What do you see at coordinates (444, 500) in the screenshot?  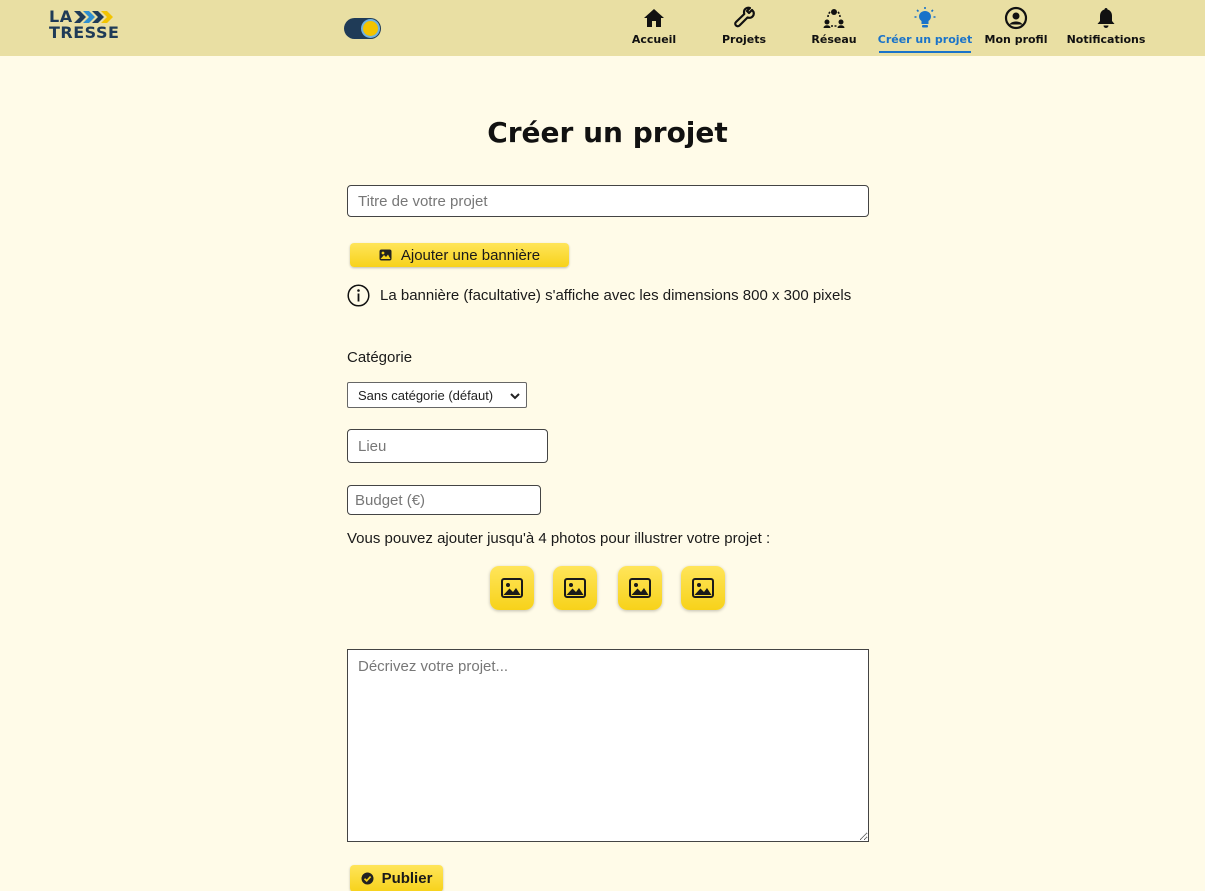 I see `budget-input` at bounding box center [444, 500].